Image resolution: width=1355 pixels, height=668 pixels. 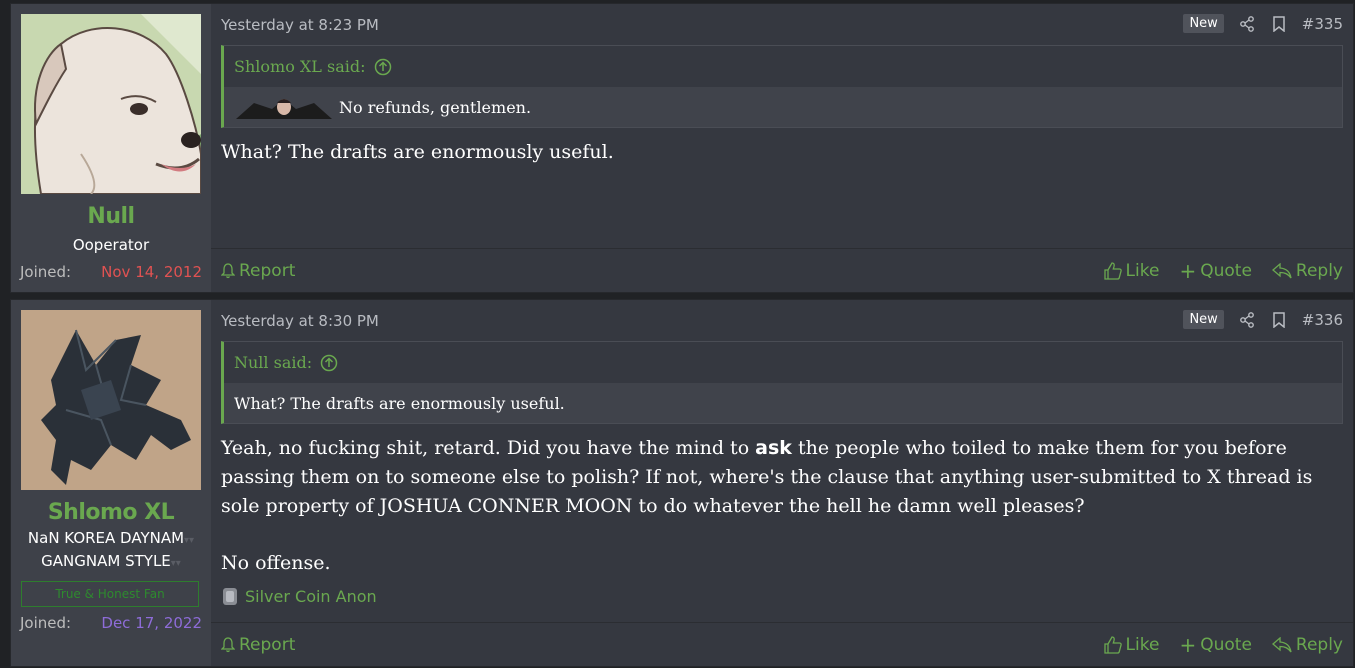 I want to click on joined-date: Nov 14, 2012, so click(x=151, y=272).